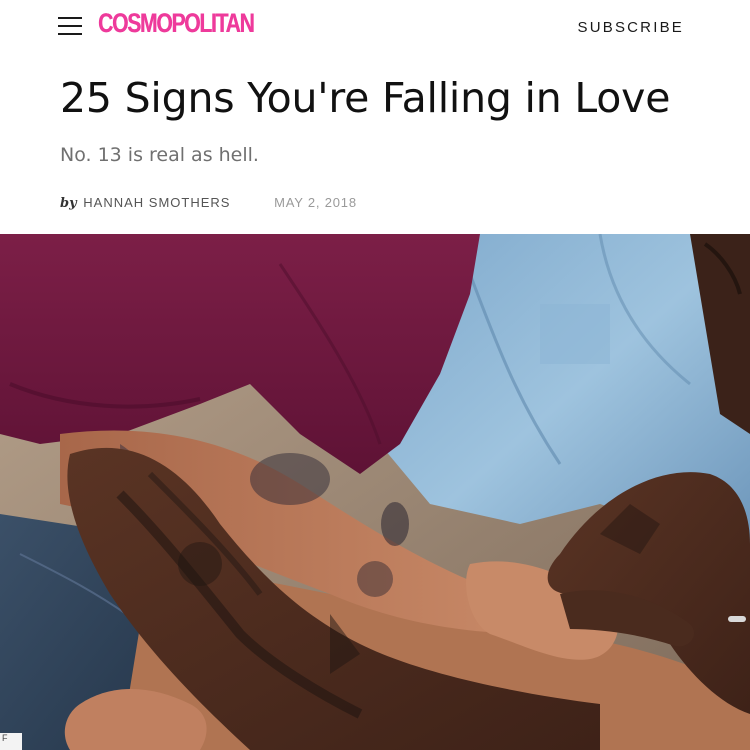 This screenshot has height=750, width=750. I want to click on article-dek: No. 13 is real as hell., so click(159, 155).